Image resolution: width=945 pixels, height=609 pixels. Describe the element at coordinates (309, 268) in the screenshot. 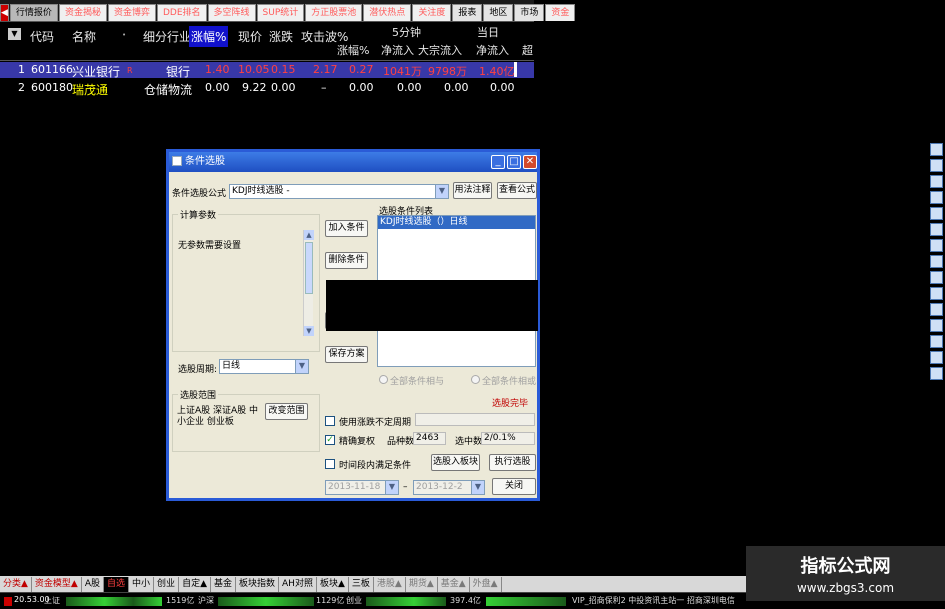

I see `scroll-thumb` at that location.